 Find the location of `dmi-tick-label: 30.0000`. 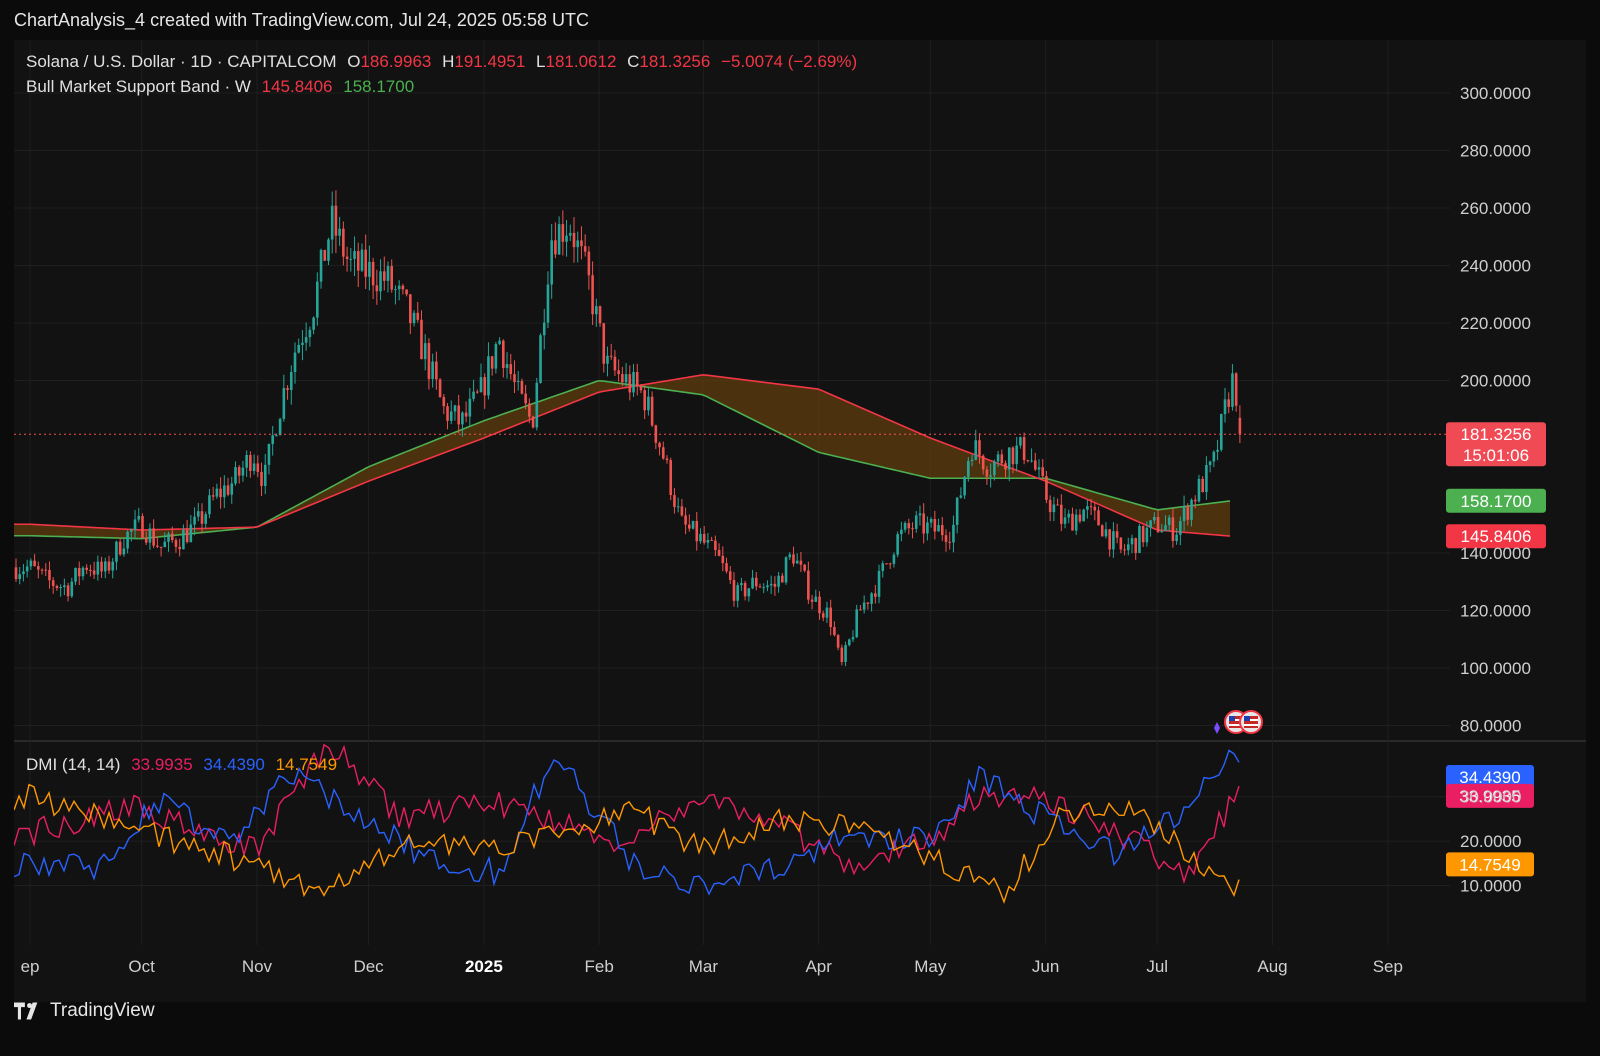

dmi-tick-label: 30.0000 is located at coordinates (1490, 797).